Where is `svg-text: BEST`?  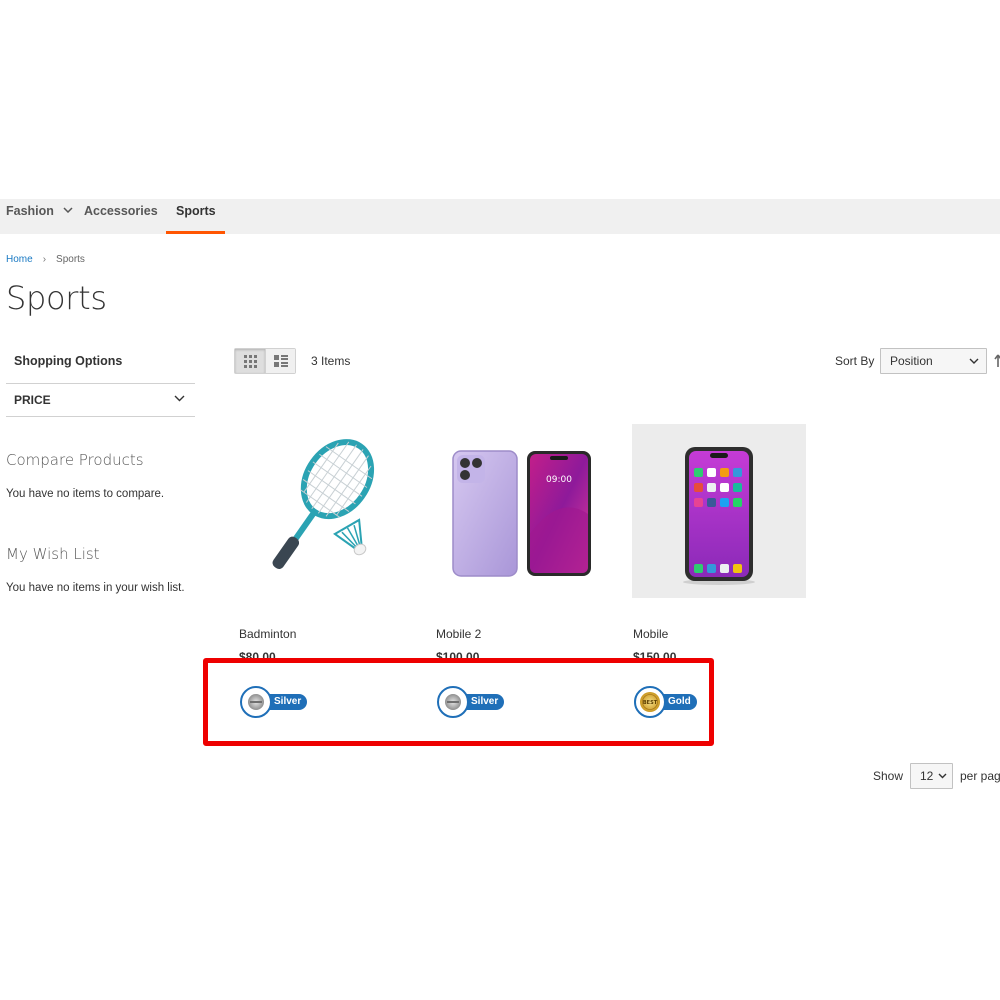
svg-text: BEST is located at coordinates (650, 703).